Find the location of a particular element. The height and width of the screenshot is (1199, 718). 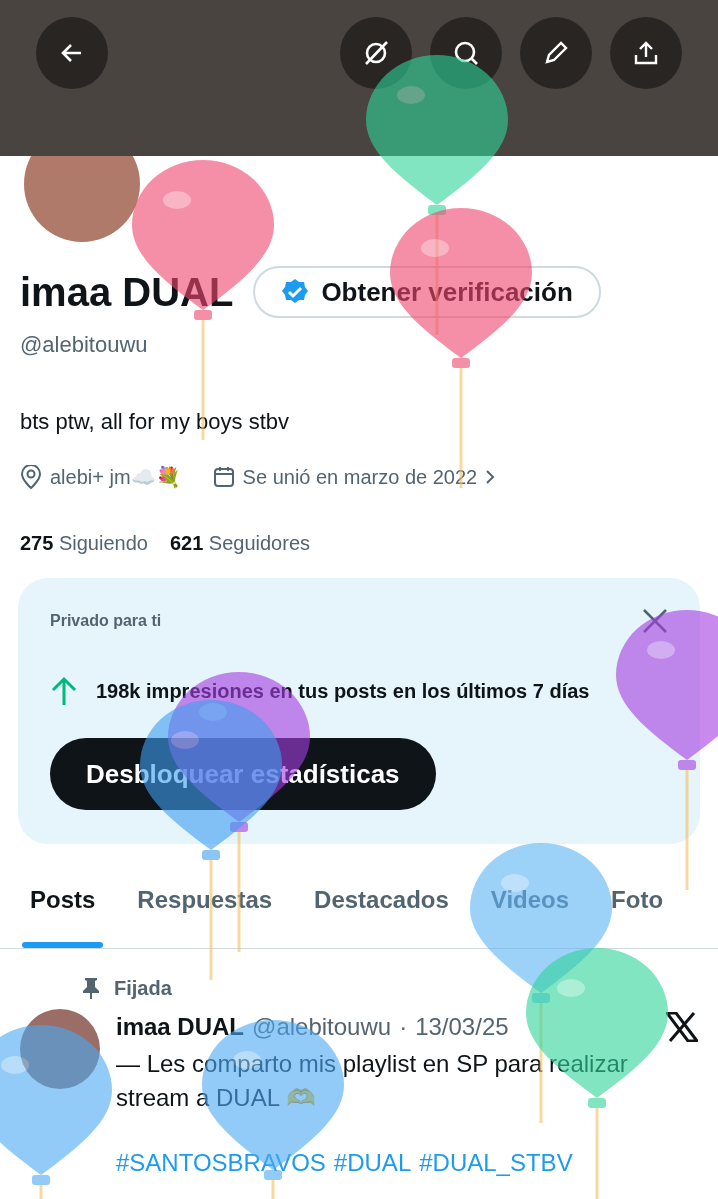

impressions-text: 198k impresiones en tus posts en los últimos 7 días is located at coordinates (343, 691).